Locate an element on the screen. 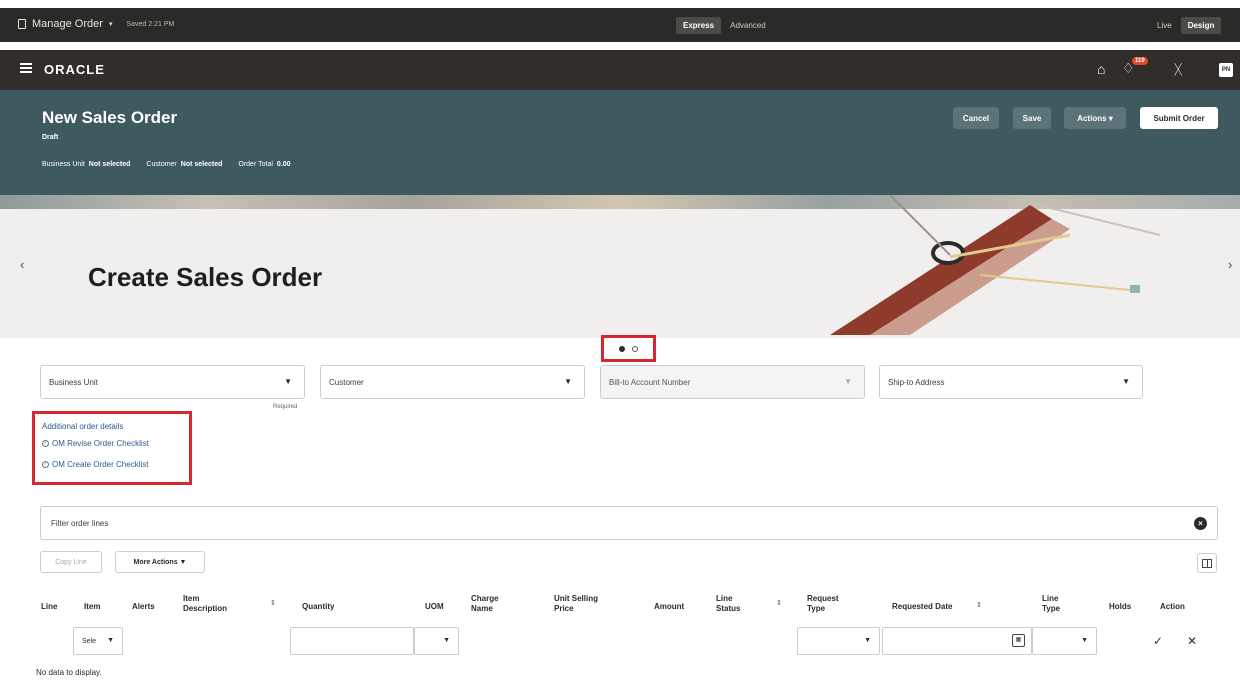  column-item: Item is located at coordinates (92, 606).